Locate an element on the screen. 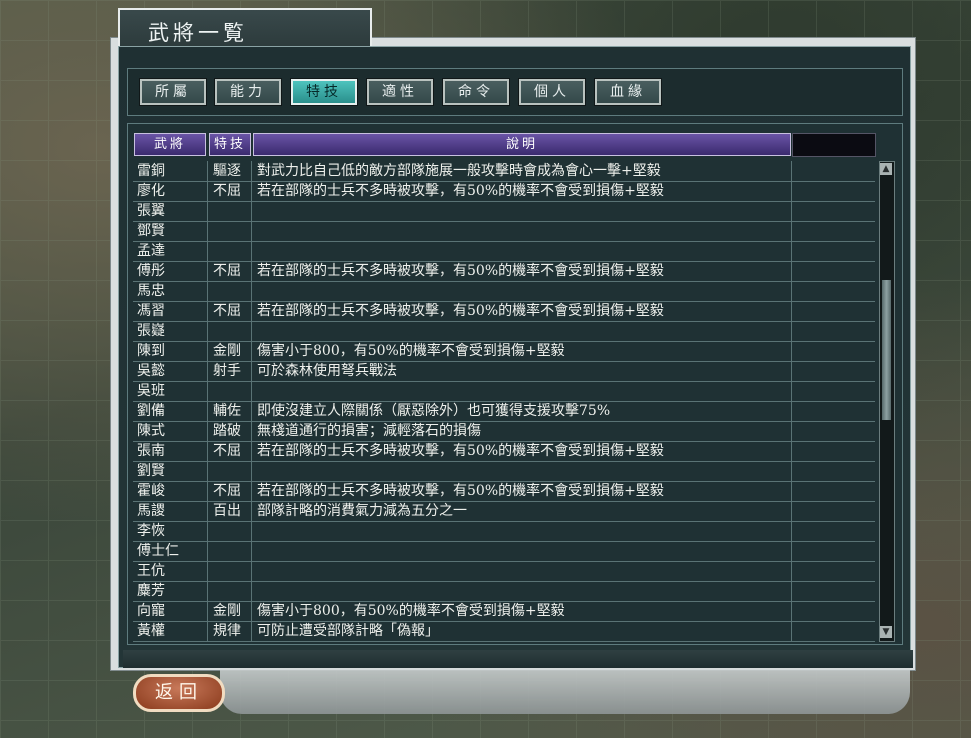 The width and height of the screenshot is (971, 738). table-row: 劉賢 is located at coordinates (504, 471).